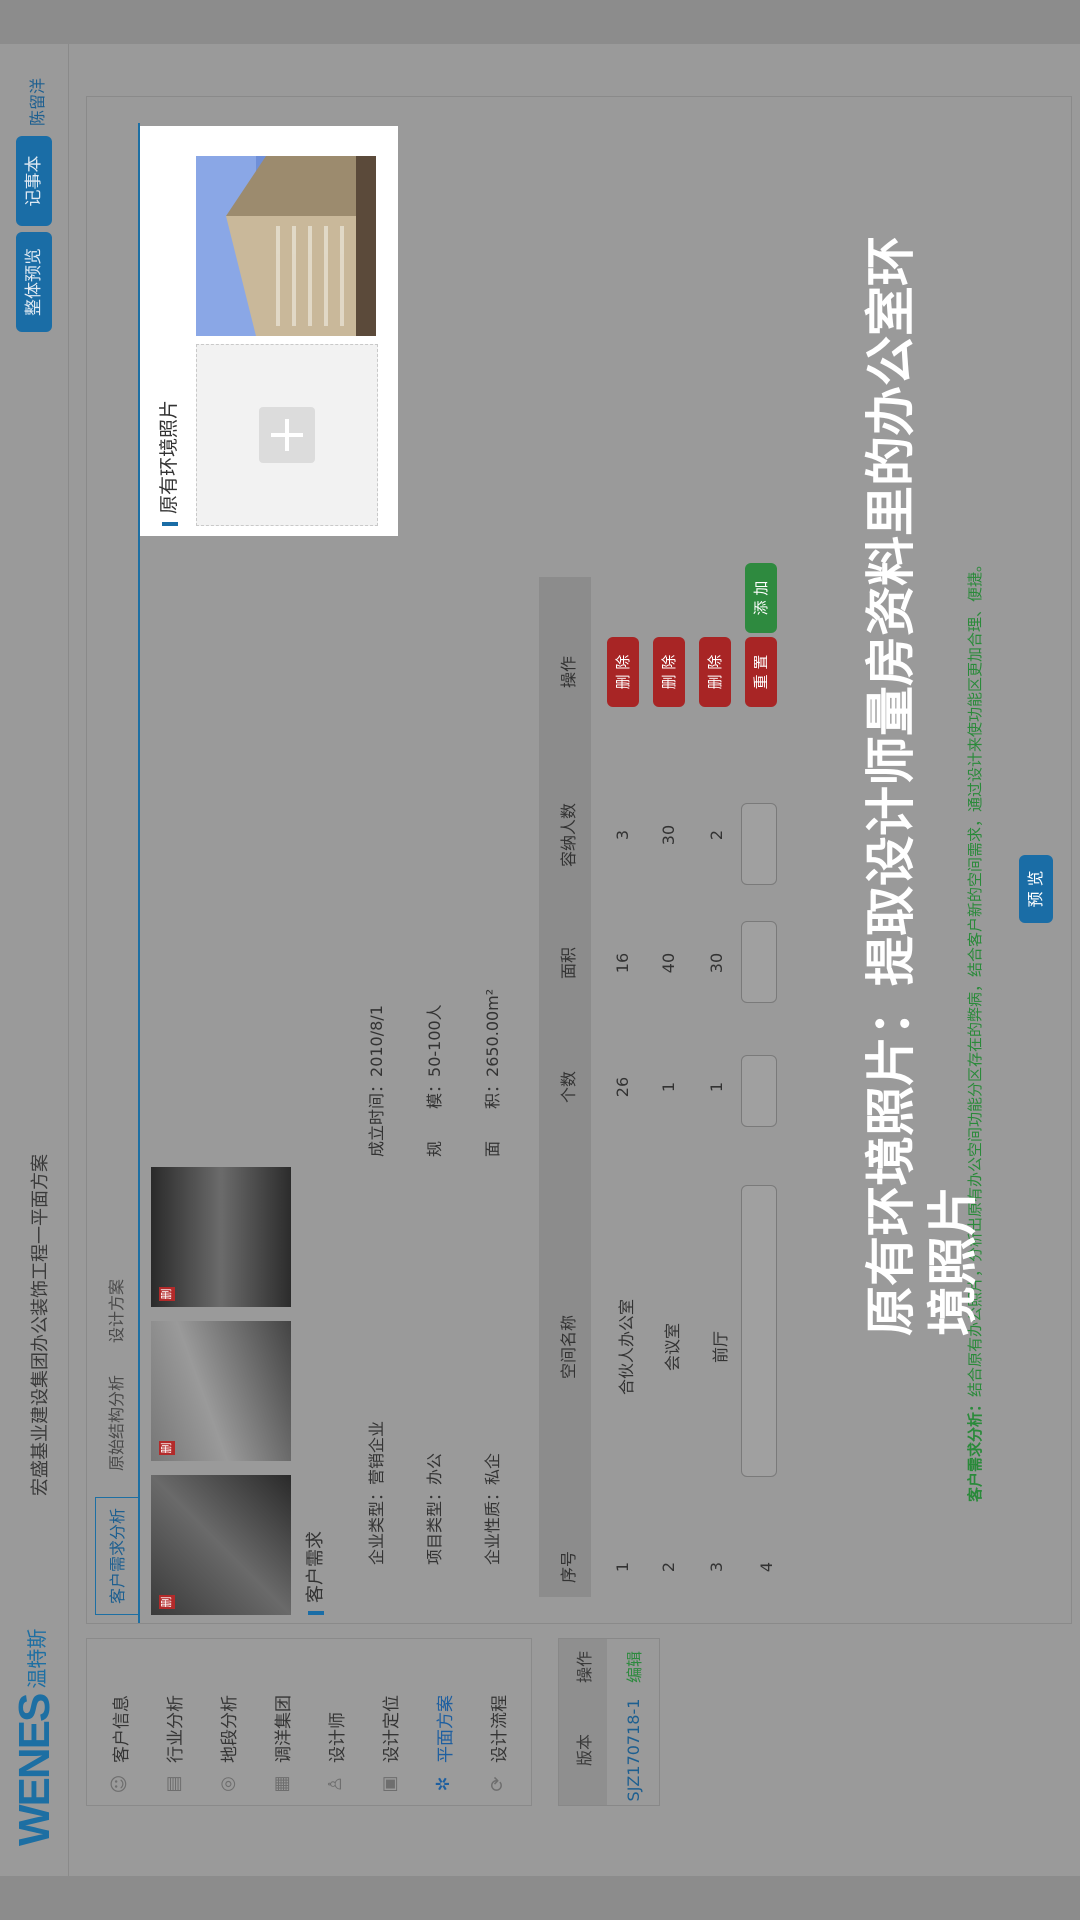 This screenshot has width=1080, height=1920. I want to click on enterprise-type-value: 营销企业, so click(376, 1452).